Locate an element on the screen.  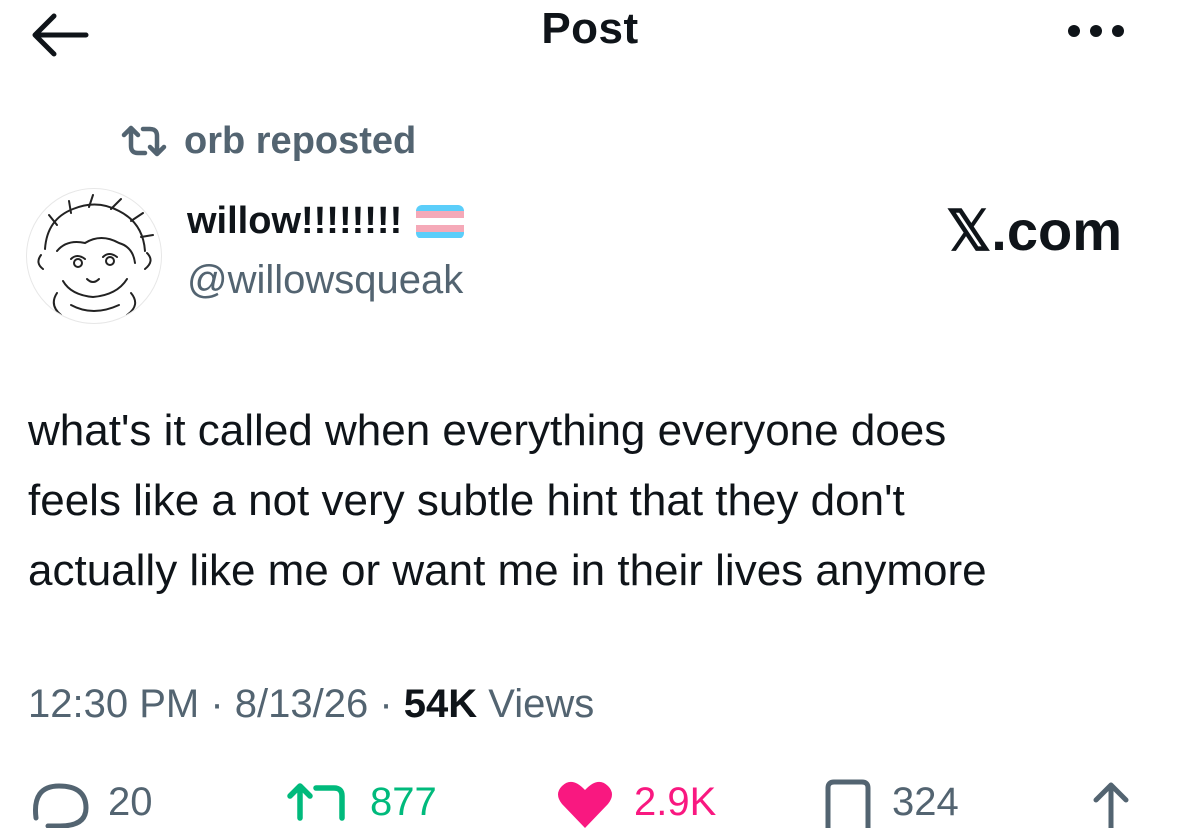
more-icon is located at coordinates (1096, 31).